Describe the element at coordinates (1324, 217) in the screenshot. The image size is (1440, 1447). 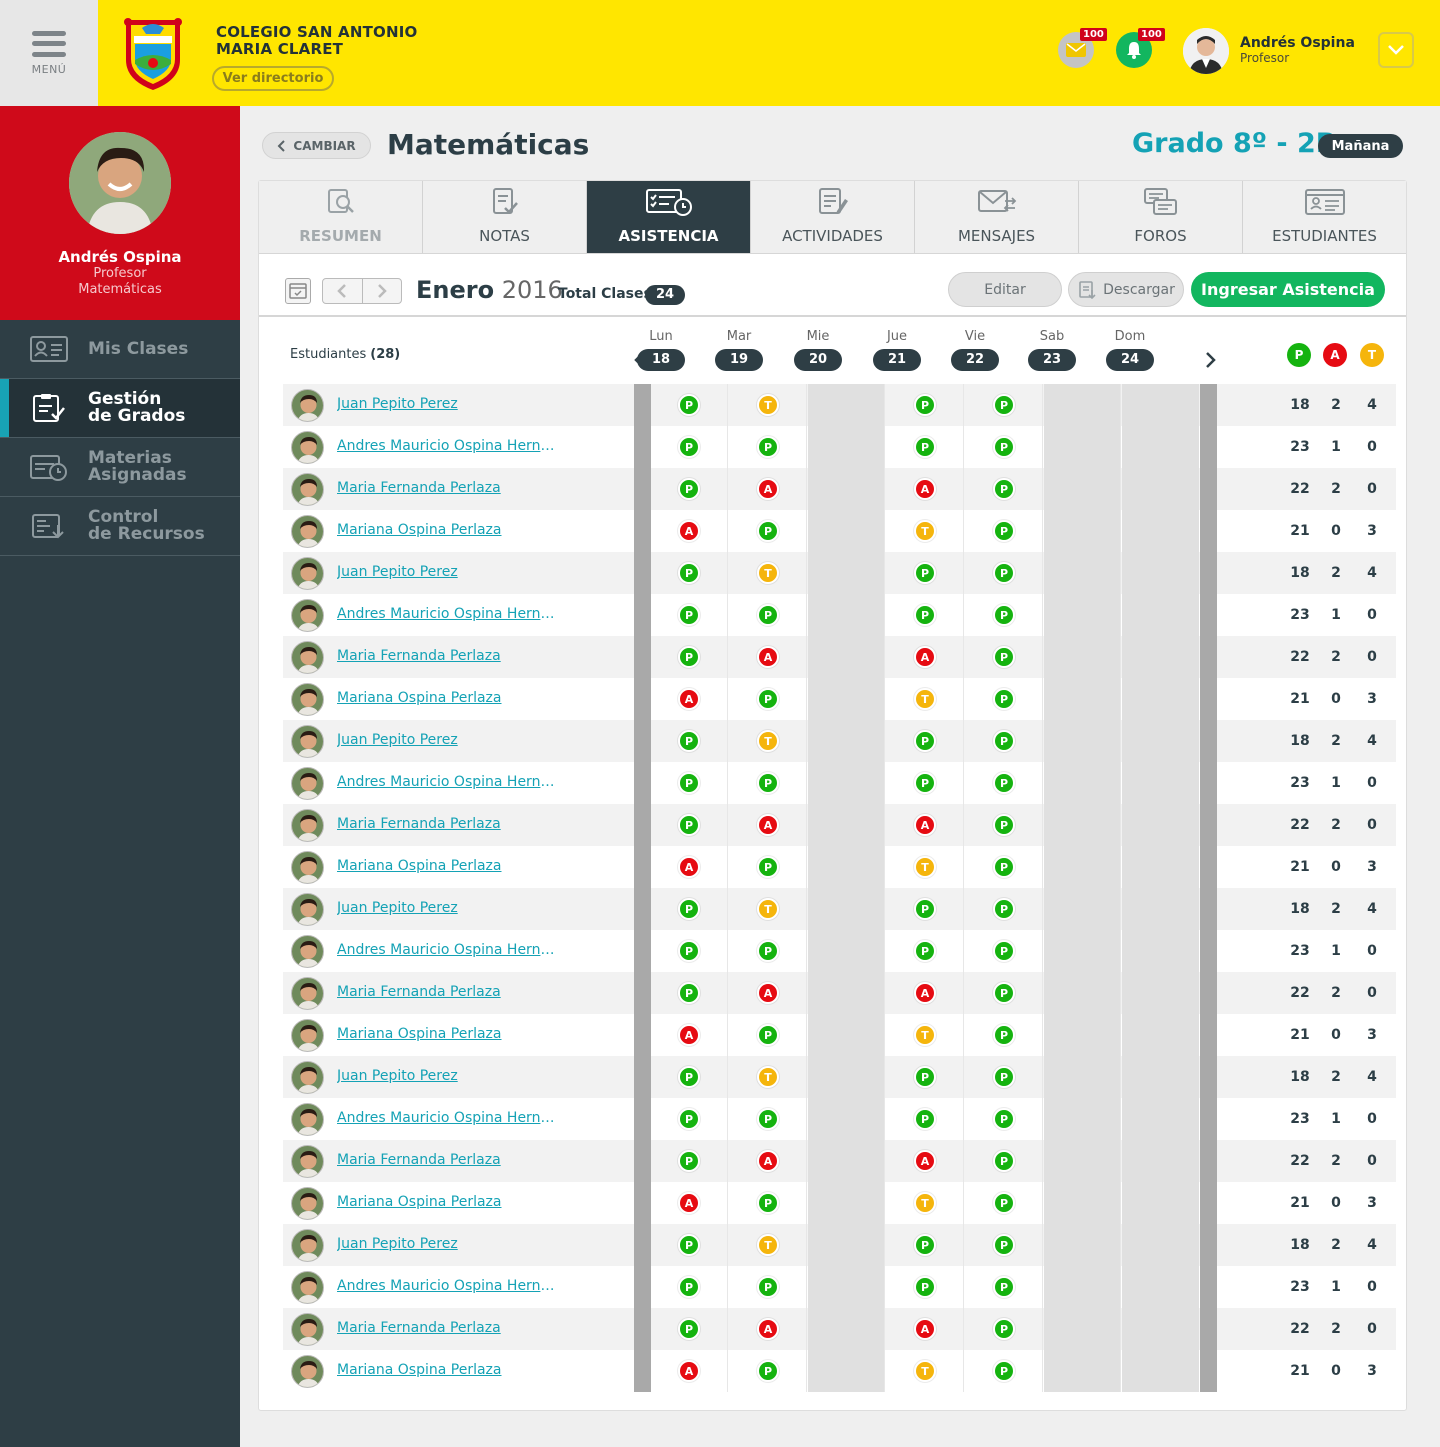
I see `tab-estudiantes: ESTUDIANTES` at that location.